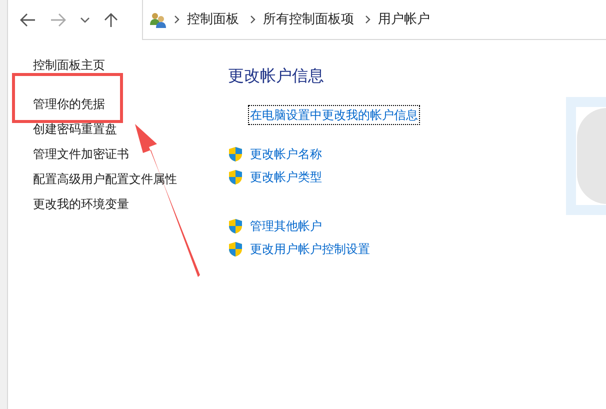  Describe the element at coordinates (276, 76) in the screenshot. I see `section-heading: 更改帐户信息` at that location.